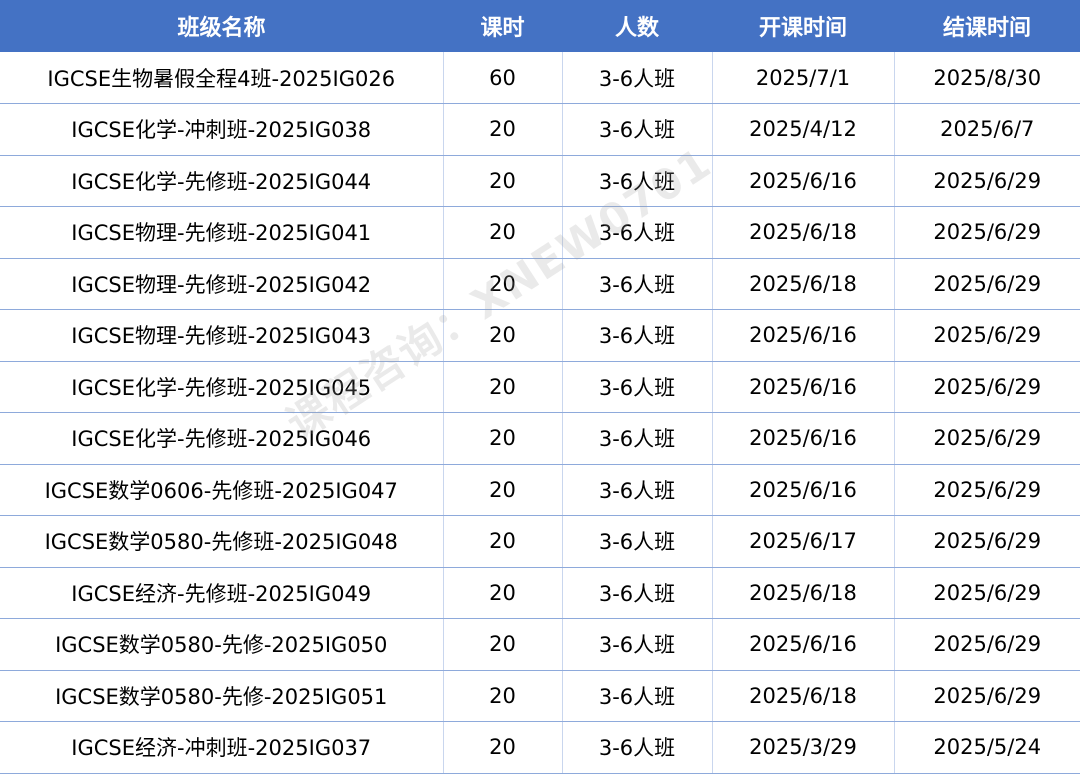  I want to click on header-hours: 课时, so click(502, 26).